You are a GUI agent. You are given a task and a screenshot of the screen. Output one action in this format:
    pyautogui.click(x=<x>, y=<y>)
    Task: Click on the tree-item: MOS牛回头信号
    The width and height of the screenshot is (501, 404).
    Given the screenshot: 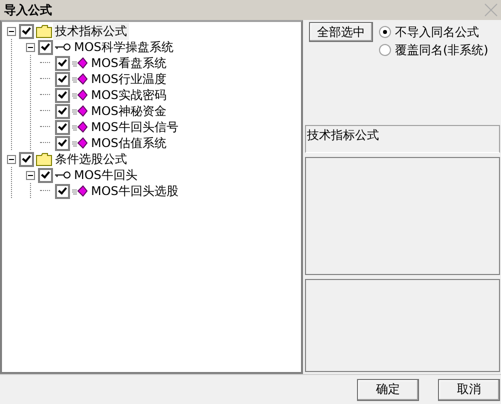 What is the action you would take?
    pyautogui.click(x=134, y=127)
    